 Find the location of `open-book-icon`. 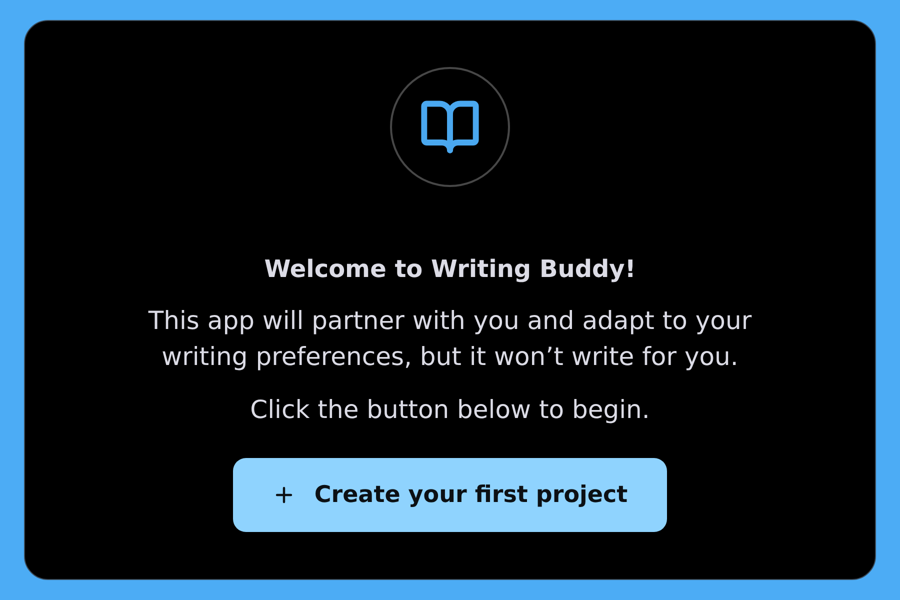

open-book-icon is located at coordinates (450, 127).